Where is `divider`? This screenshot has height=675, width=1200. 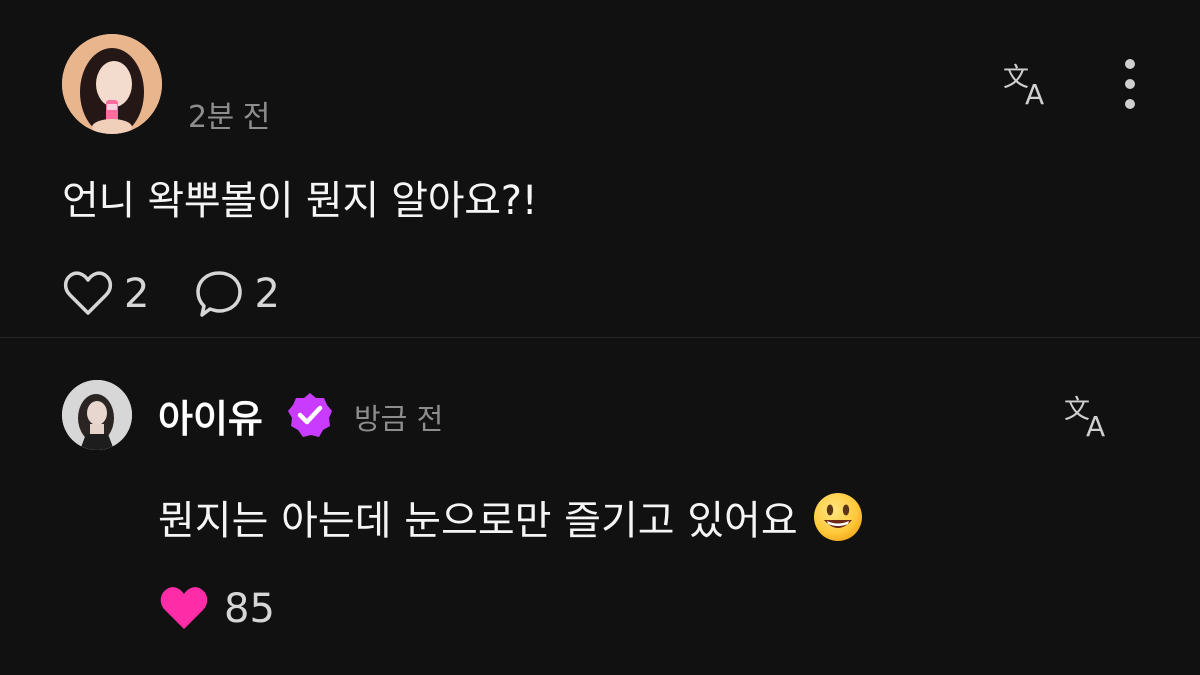 divider is located at coordinates (600, 337).